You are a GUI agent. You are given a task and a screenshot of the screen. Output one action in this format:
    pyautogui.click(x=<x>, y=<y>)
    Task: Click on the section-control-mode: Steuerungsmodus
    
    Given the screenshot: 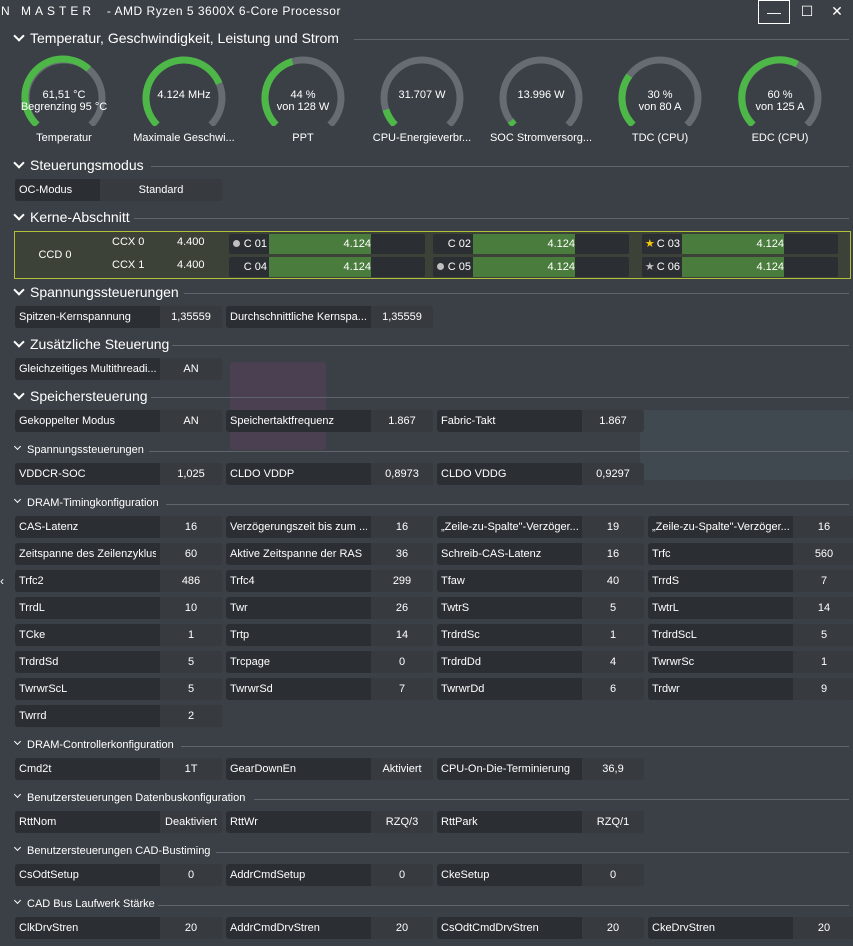 What is the action you would take?
    pyautogui.click(x=431, y=166)
    